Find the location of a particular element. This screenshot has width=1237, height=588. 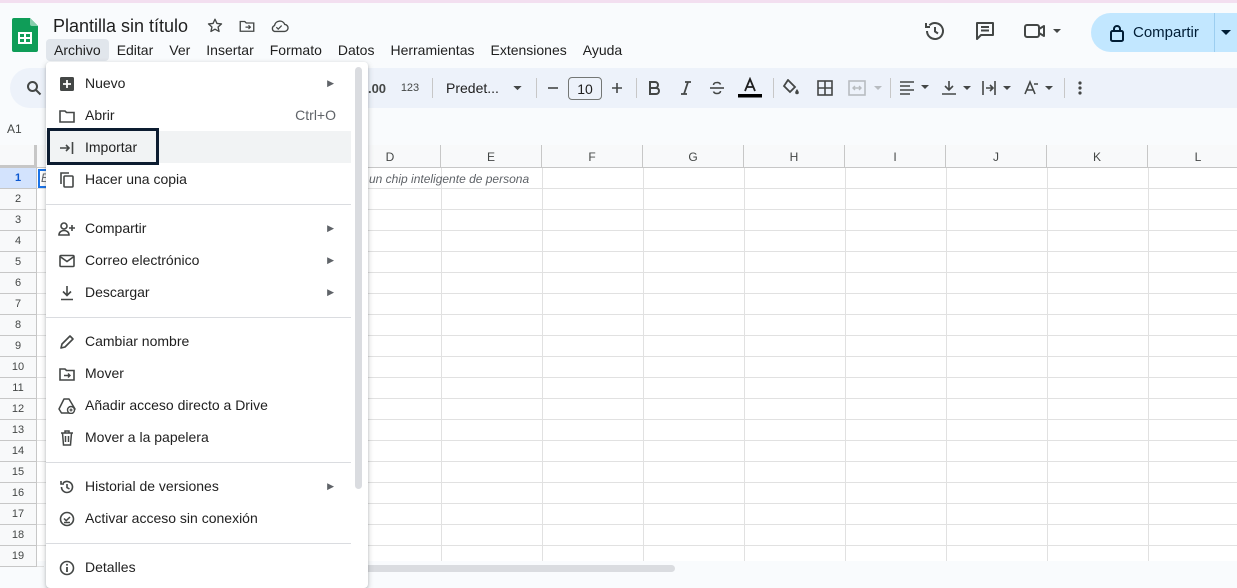

vertical-align-icon is located at coordinates (957, 88).